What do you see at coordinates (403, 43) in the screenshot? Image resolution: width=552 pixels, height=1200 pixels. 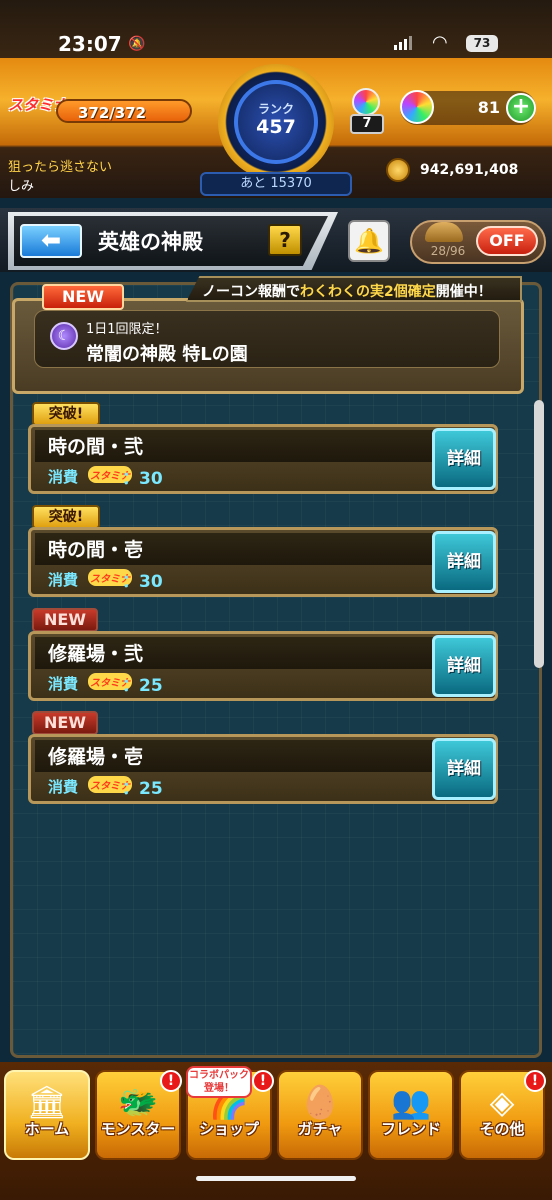 I see `signal-icon` at bounding box center [403, 43].